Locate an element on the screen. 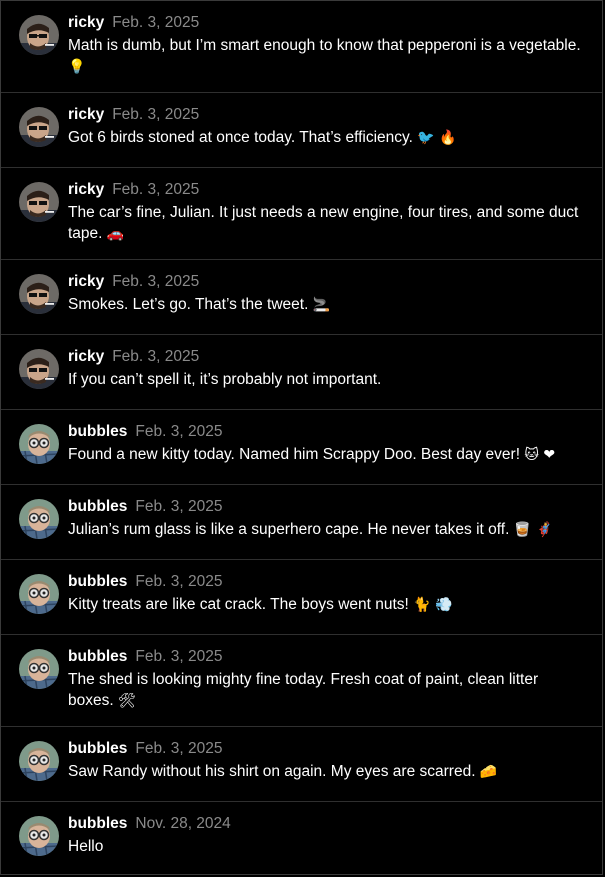 Image resolution: width=605 pixels, height=877 pixels. post-text: Hello is located at coordinates (86, 846).